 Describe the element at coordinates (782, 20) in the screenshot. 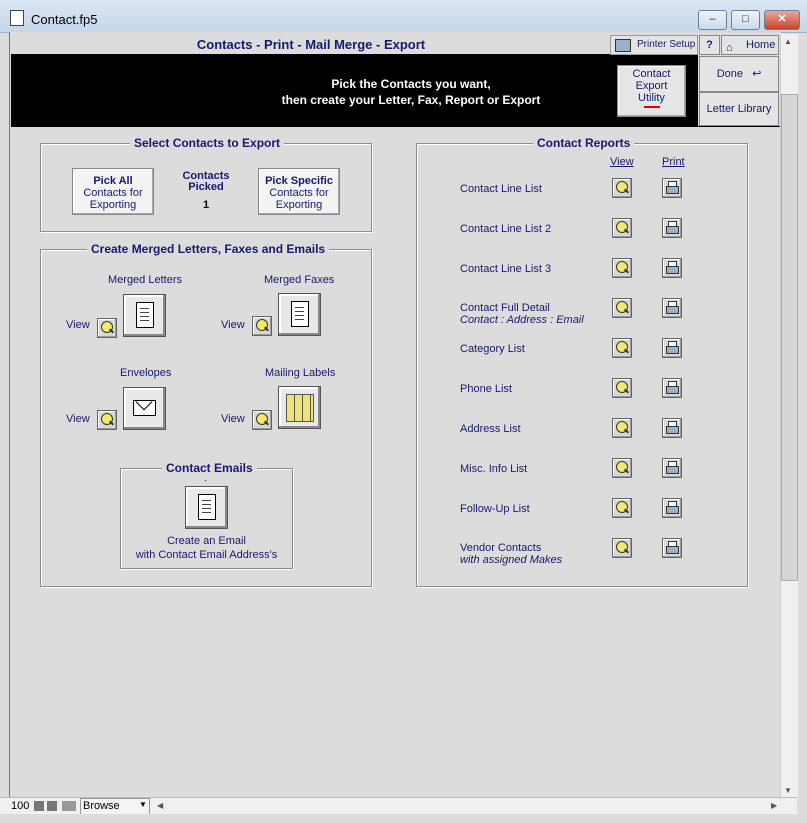

I see `close-button: ✕` at that location.